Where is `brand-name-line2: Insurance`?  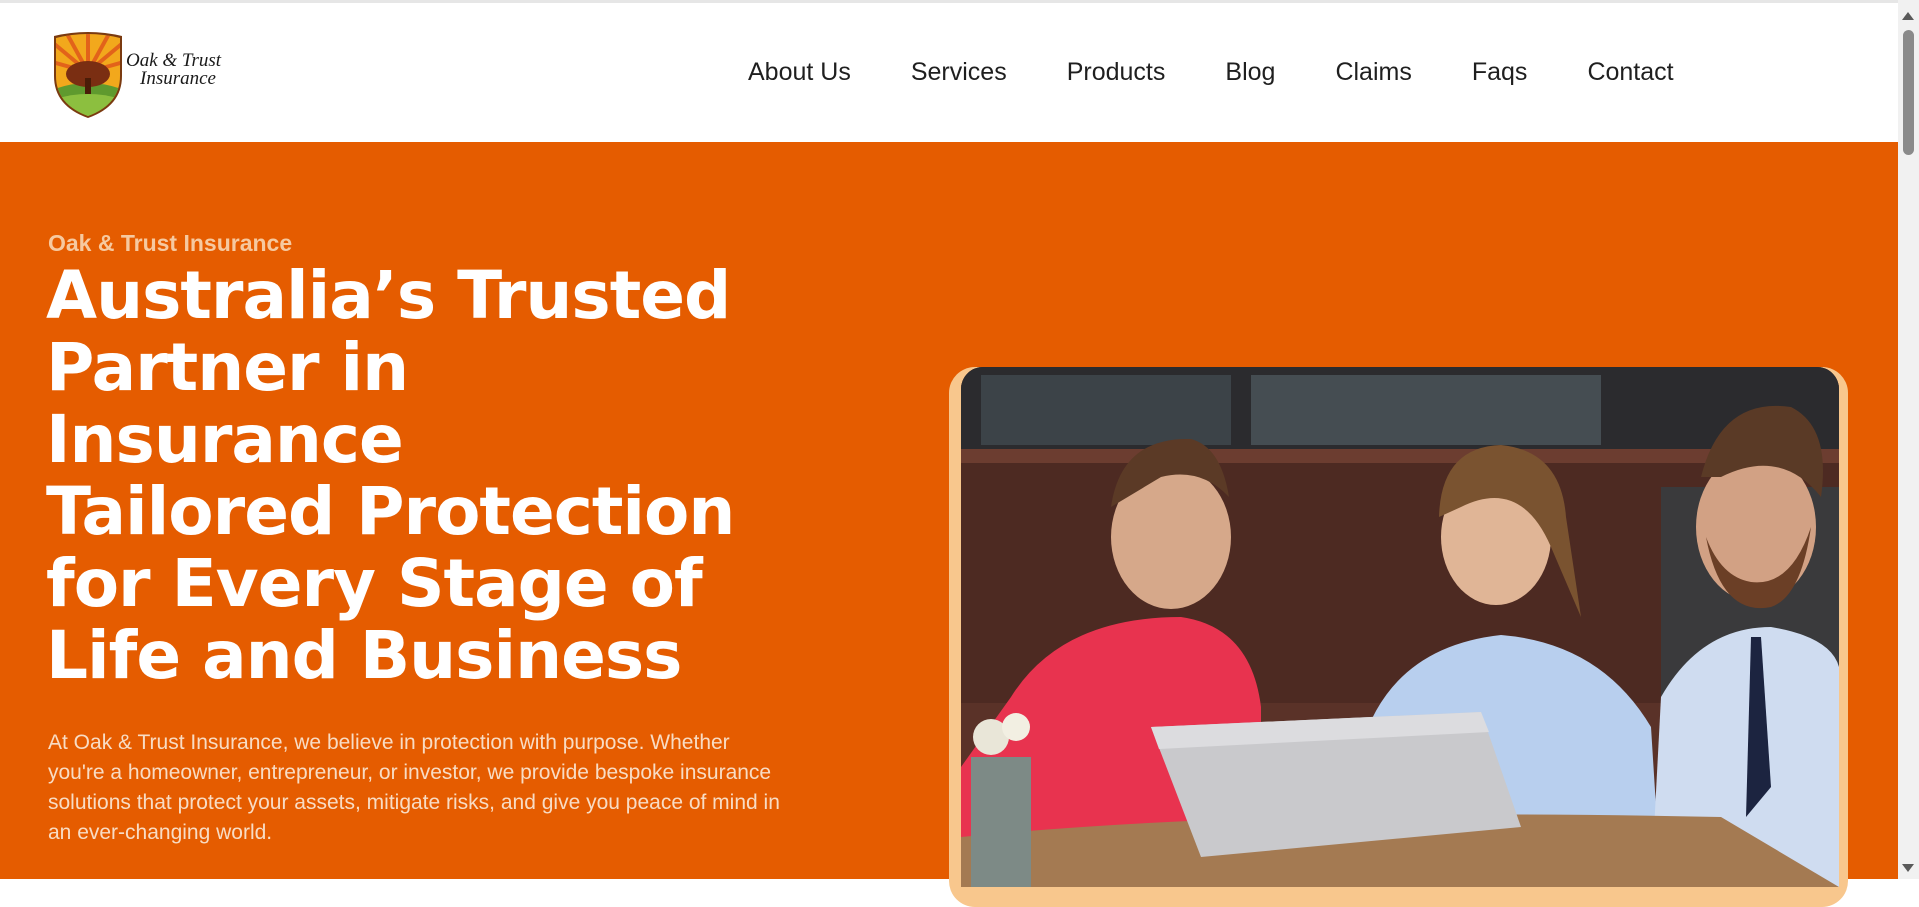
brand-name-line2: Insurance is located at coordinates (178, 78).